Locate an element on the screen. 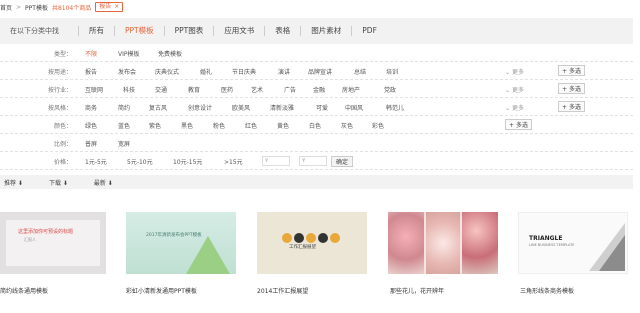 Image resolution: width=640 pixels, height=313 pixels. filter-label: 按行业： is located at coordinates (59, 90).